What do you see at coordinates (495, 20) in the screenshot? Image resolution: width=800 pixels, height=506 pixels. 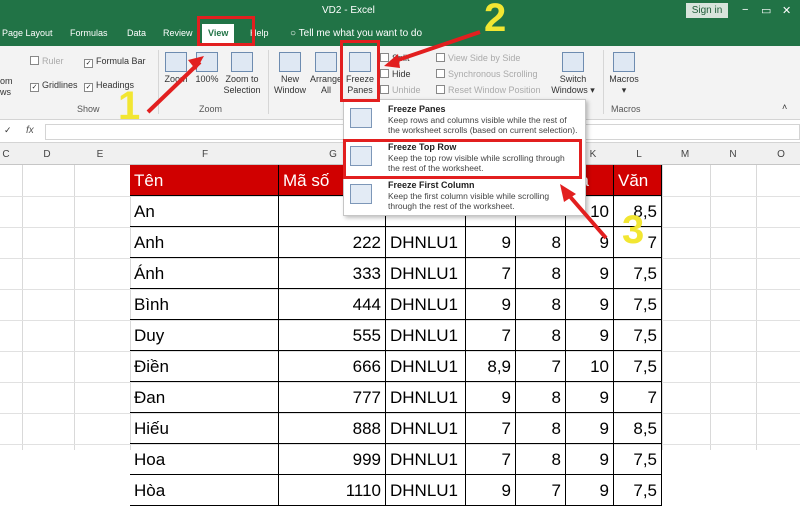 I see `step-number-2: 2` at bounding box center [495, 20].